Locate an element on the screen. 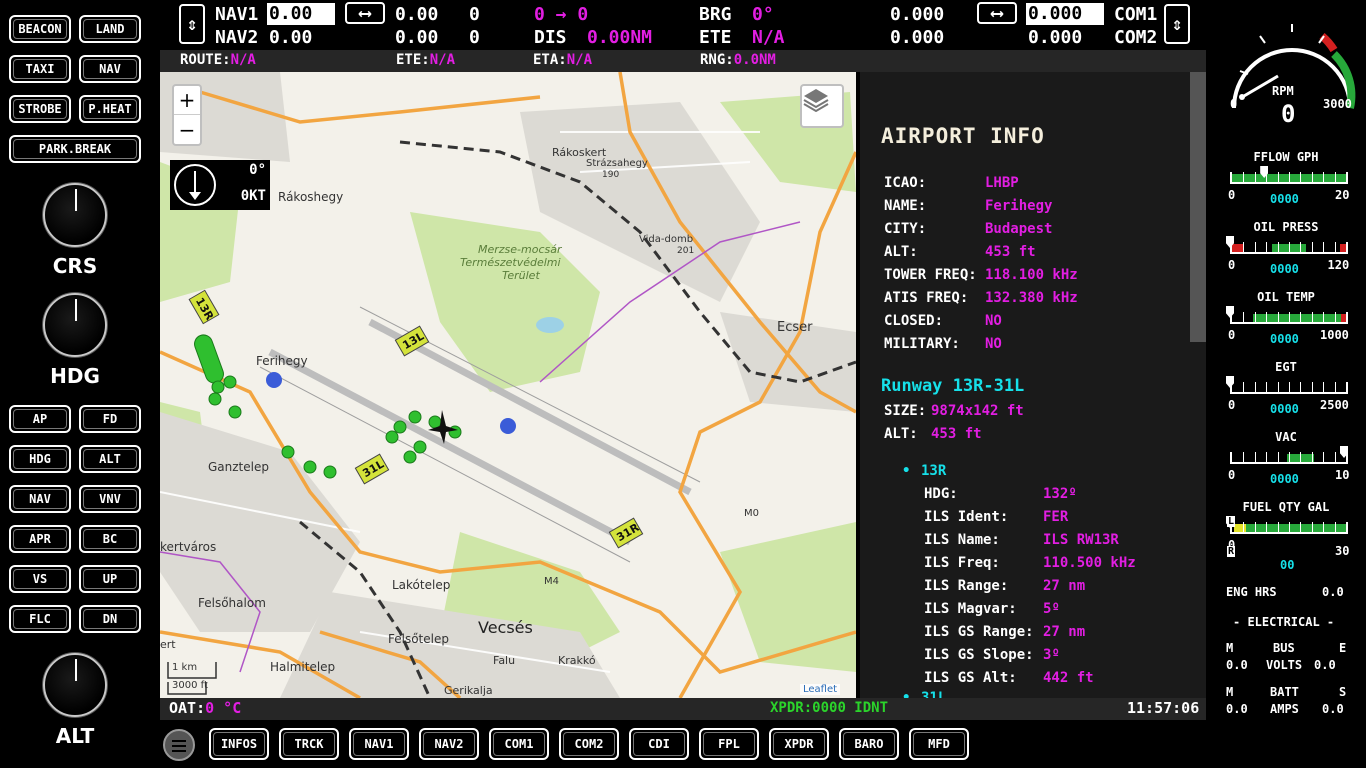  tab-nav2: NAV2 is located at coordinates (449, 744).